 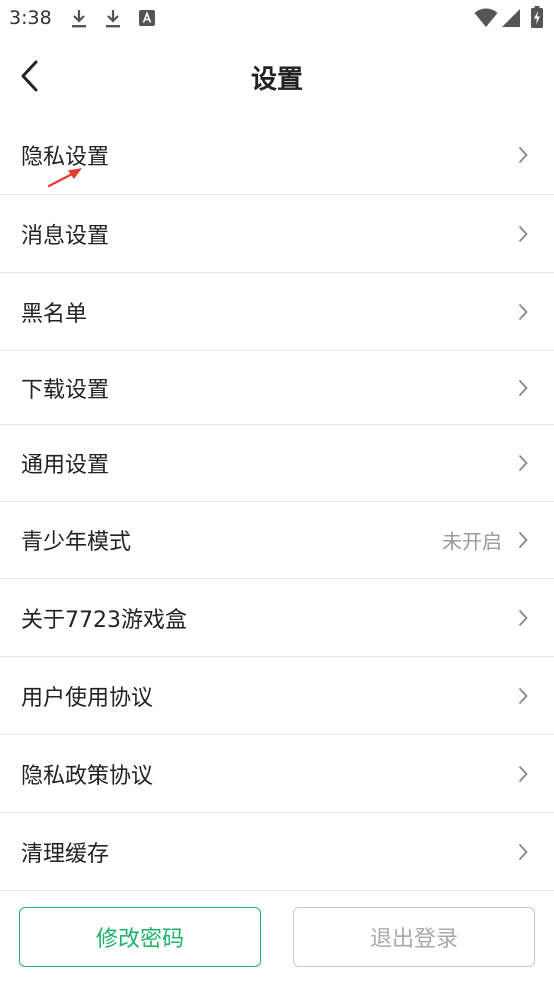 What do you see at coordinates (277, 388) in the screenshot?
I see `menu-item-download-settings: 下载设置` at bounding box center [277, 388].